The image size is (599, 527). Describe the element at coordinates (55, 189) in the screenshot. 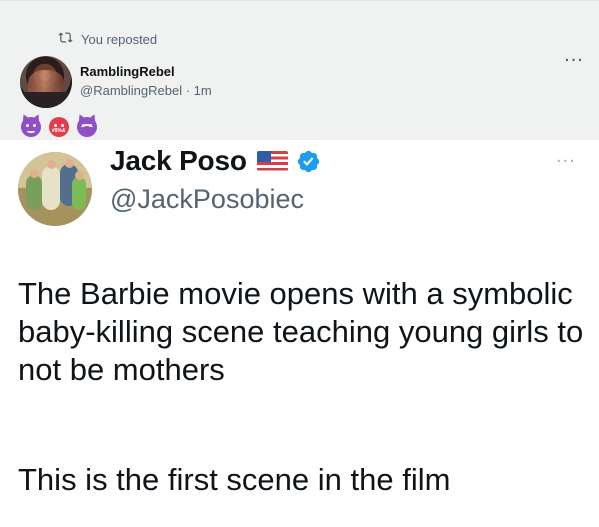

I see `jack-poso-avatar` at that location.